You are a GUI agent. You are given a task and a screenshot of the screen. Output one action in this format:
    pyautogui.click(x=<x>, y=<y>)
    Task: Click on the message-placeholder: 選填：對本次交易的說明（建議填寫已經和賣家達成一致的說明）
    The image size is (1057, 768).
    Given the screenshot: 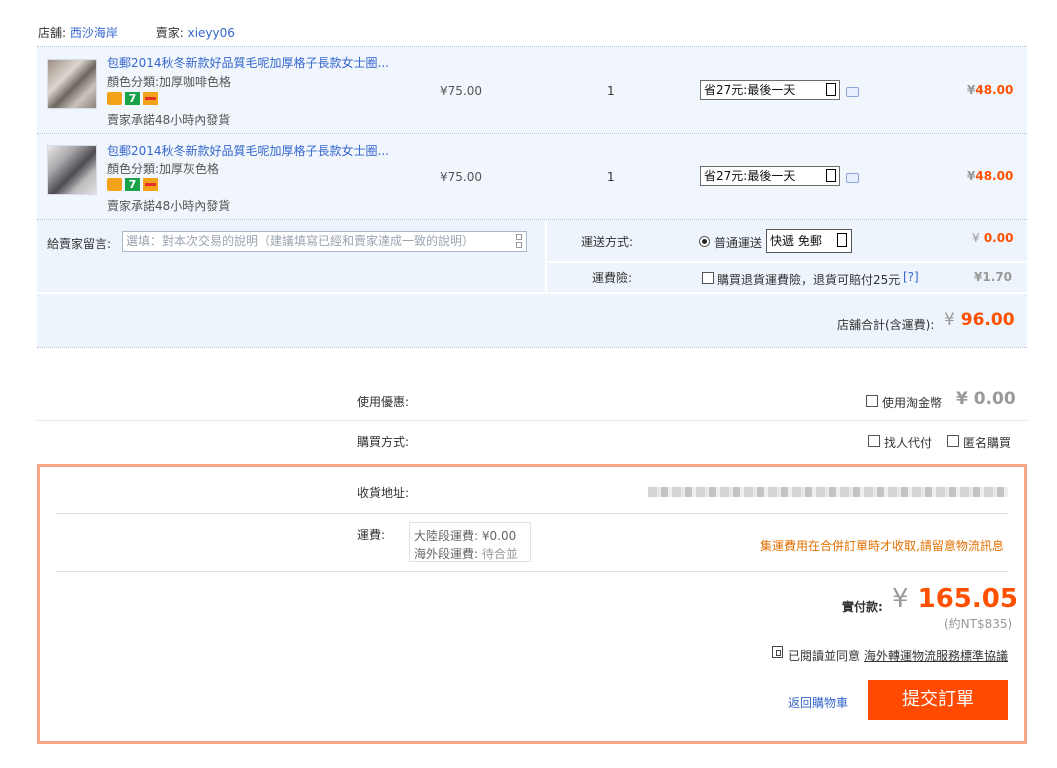 What is the action you would take?
    pyautogui.click(x=300, y=241)
    